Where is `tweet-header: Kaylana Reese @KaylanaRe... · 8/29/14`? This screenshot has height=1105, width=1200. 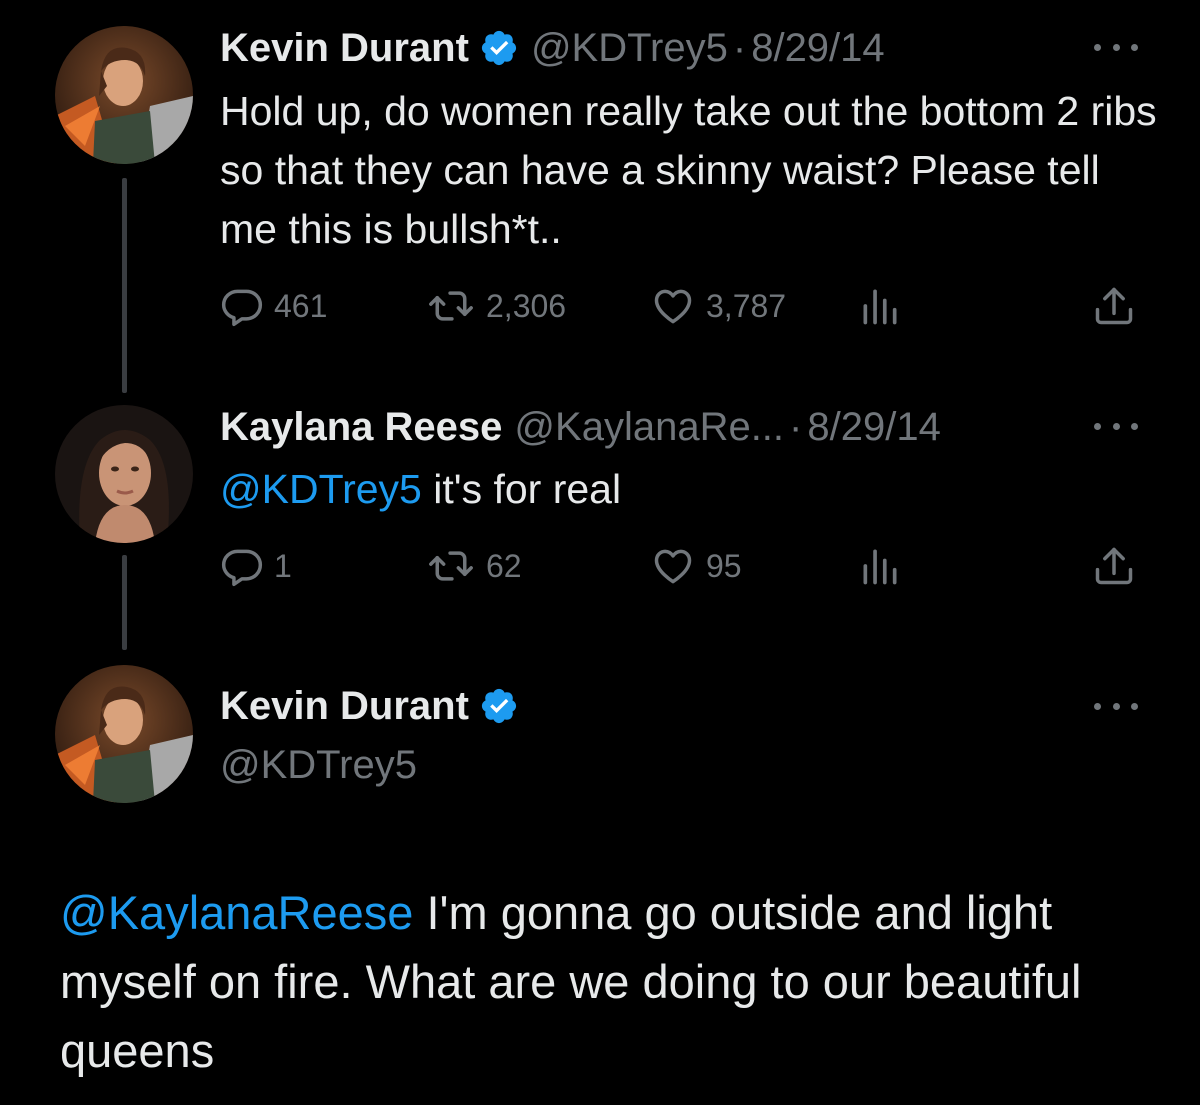
tweet-header: Kaylana Reese @KaylanaRe... · 8/29/14 is located at coordinates (580, 427).